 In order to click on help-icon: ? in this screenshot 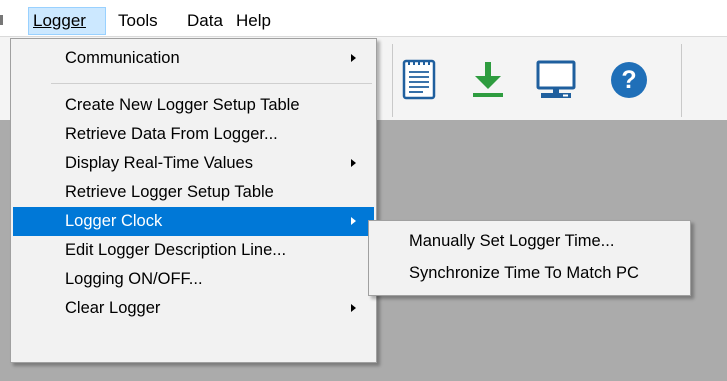, I will do `click(629, 79)`.